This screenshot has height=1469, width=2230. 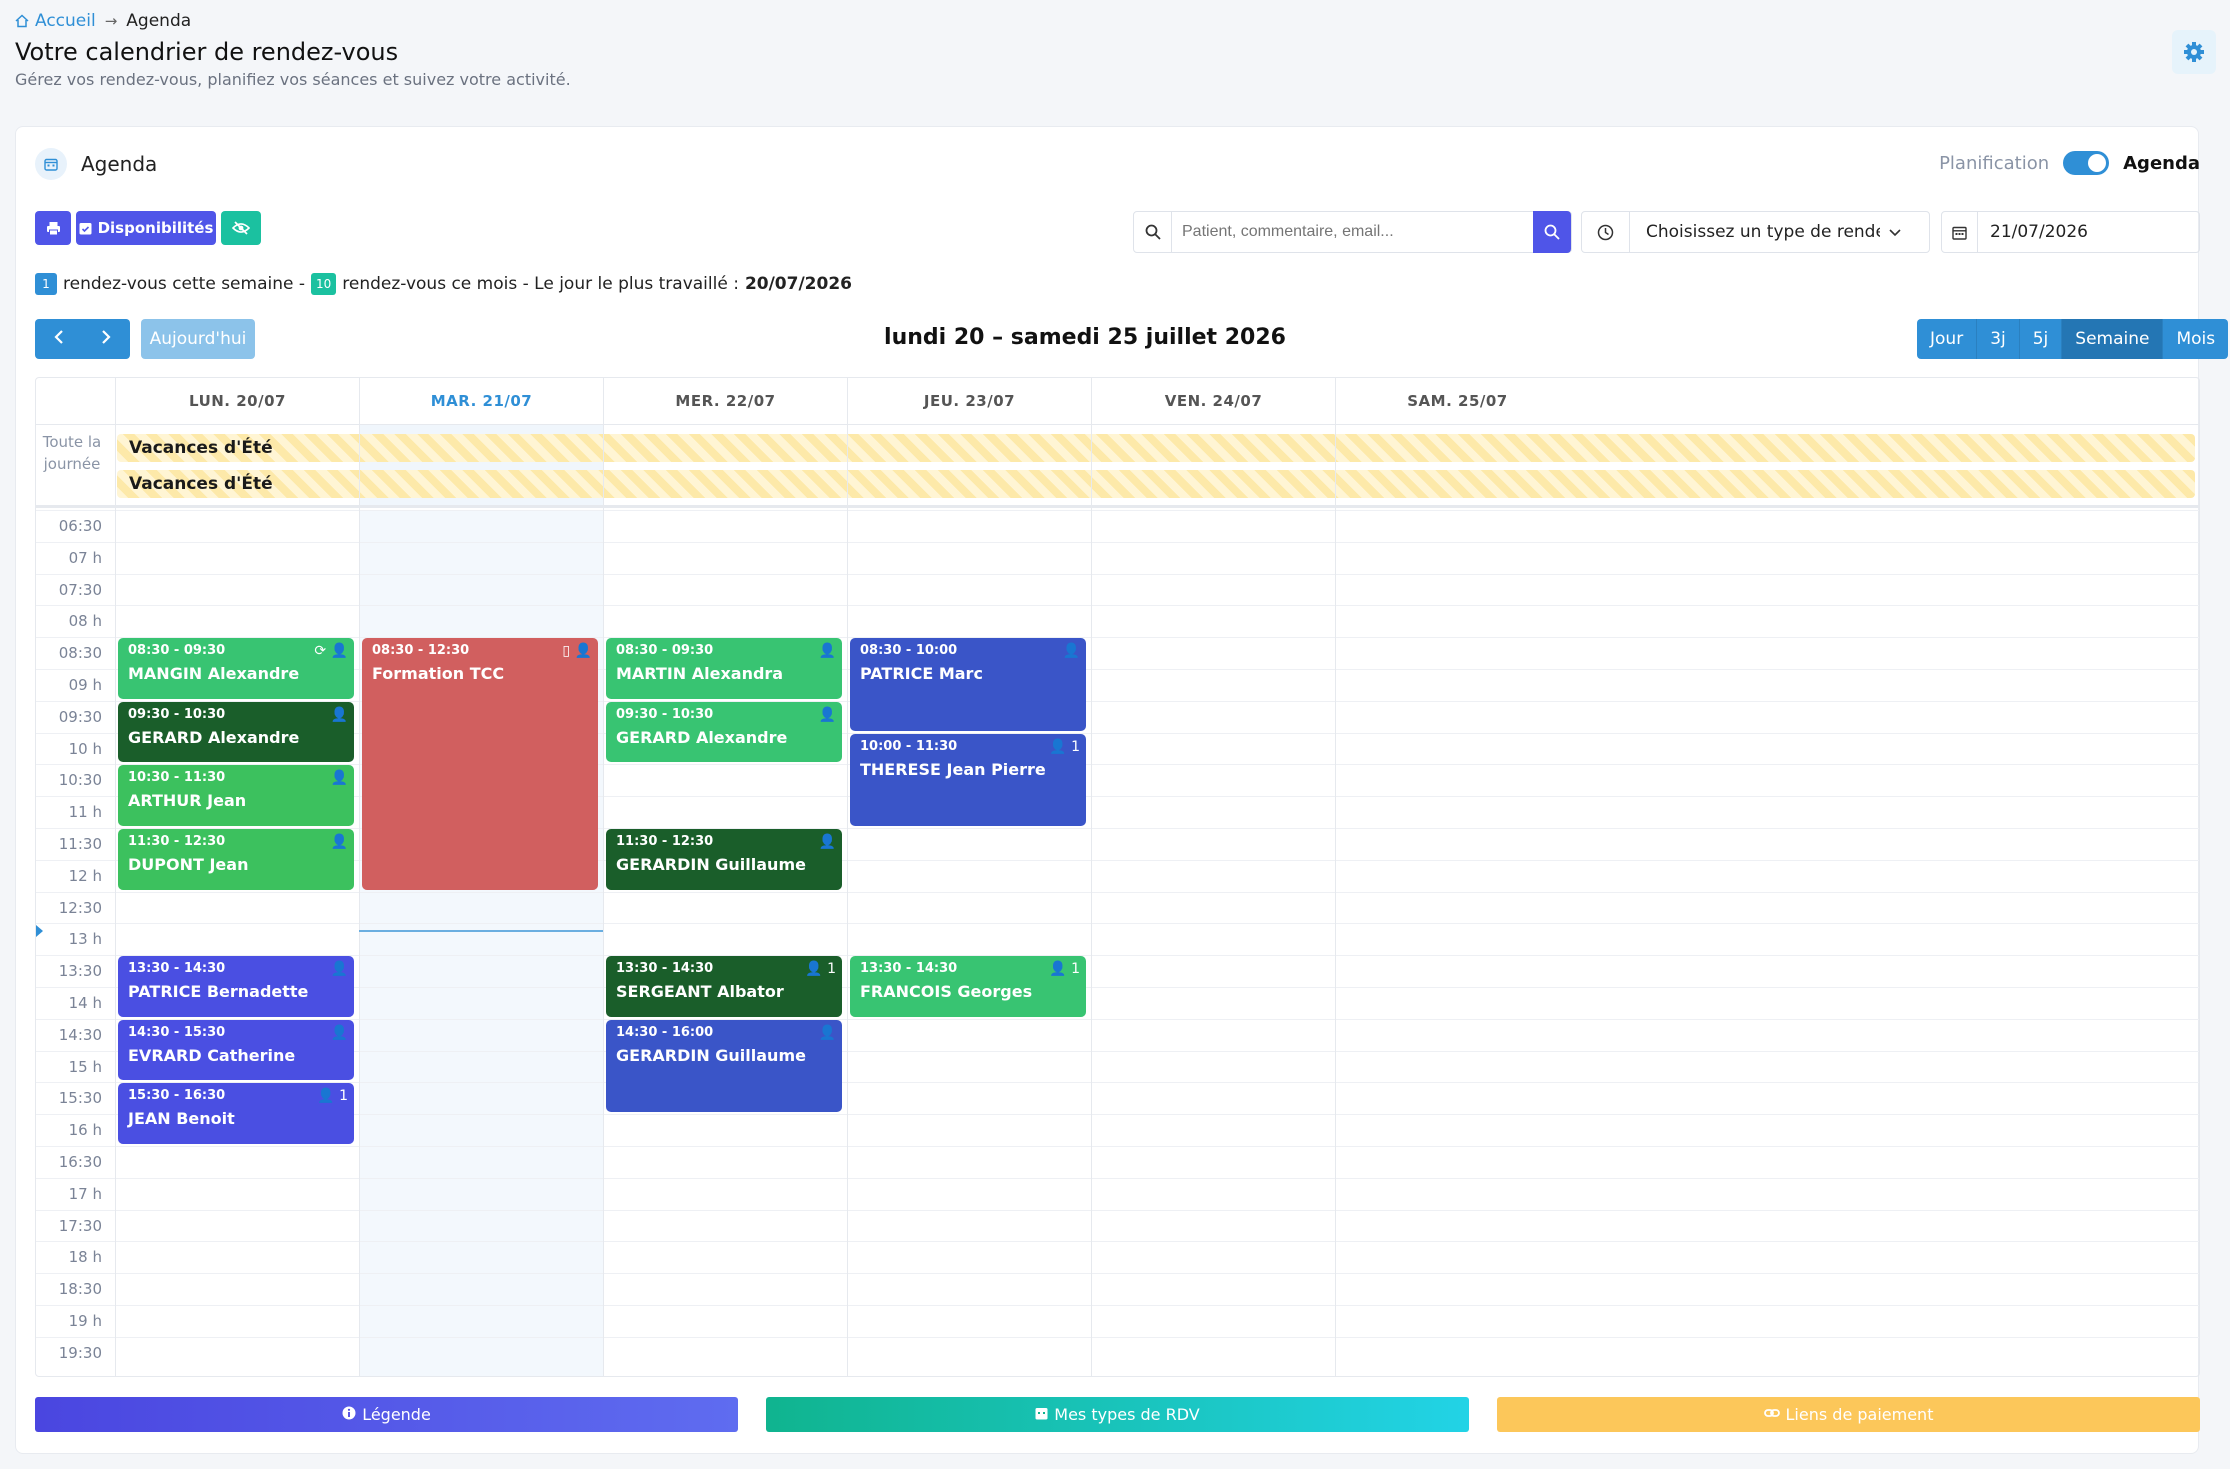 I want to click on time-label: 17:30, so click(x=80, y=1225).